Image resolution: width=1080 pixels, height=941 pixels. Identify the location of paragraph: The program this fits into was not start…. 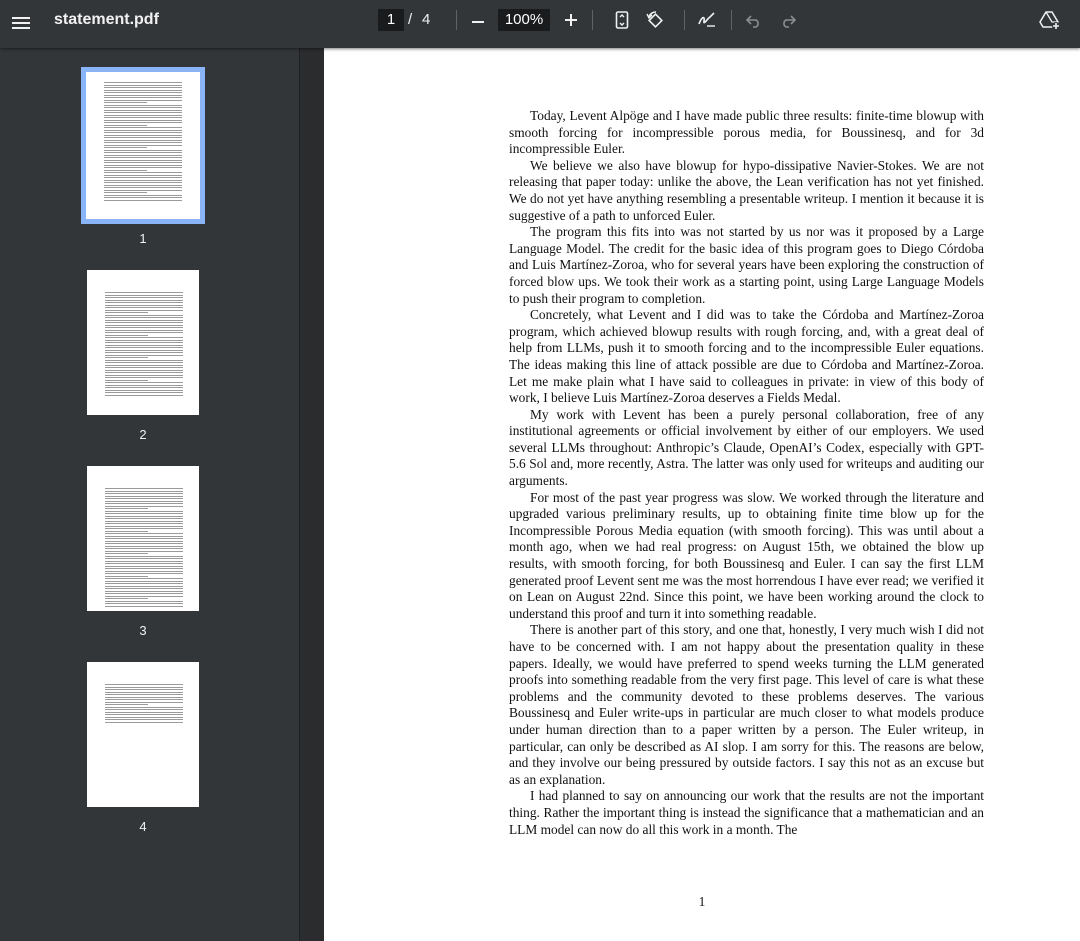
(746, 265).